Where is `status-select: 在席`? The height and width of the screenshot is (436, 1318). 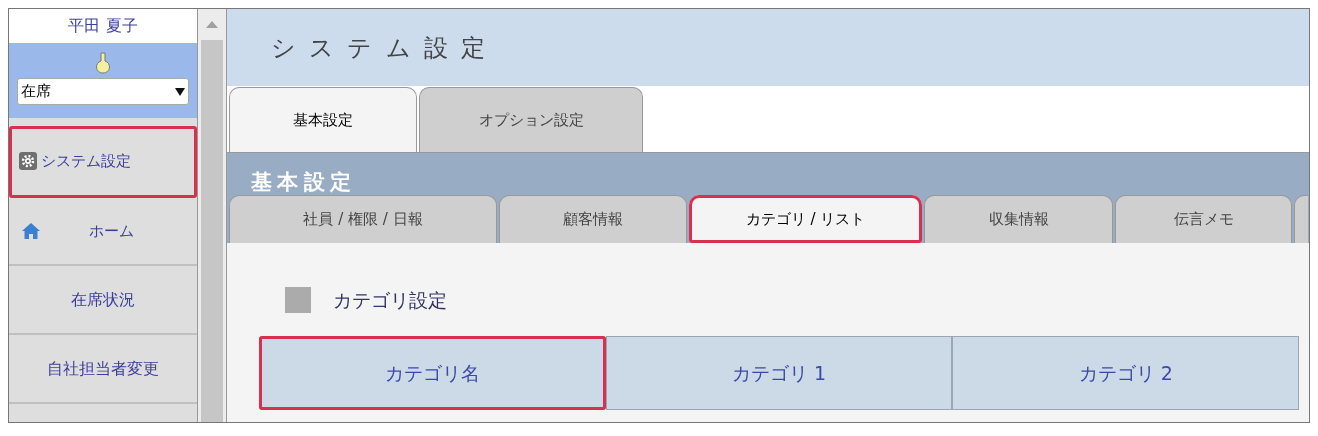
status-select: 在席 is located at coordinates (103, 91).